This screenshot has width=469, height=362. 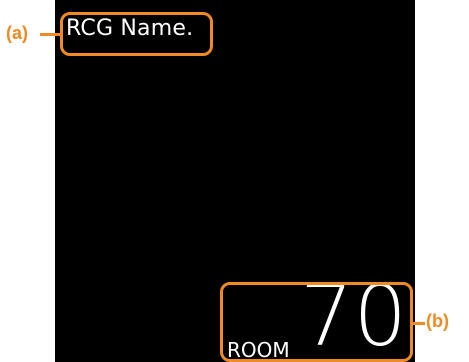 I want to click on callout-b-highlight, so click(x=316, y=322).